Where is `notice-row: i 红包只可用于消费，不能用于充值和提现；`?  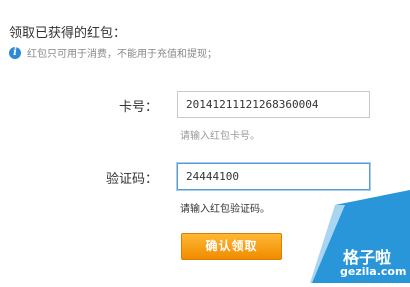
notice-row: i 红包只可用于消费，不能用于充值和提现； is located at coordinates (113, 52).